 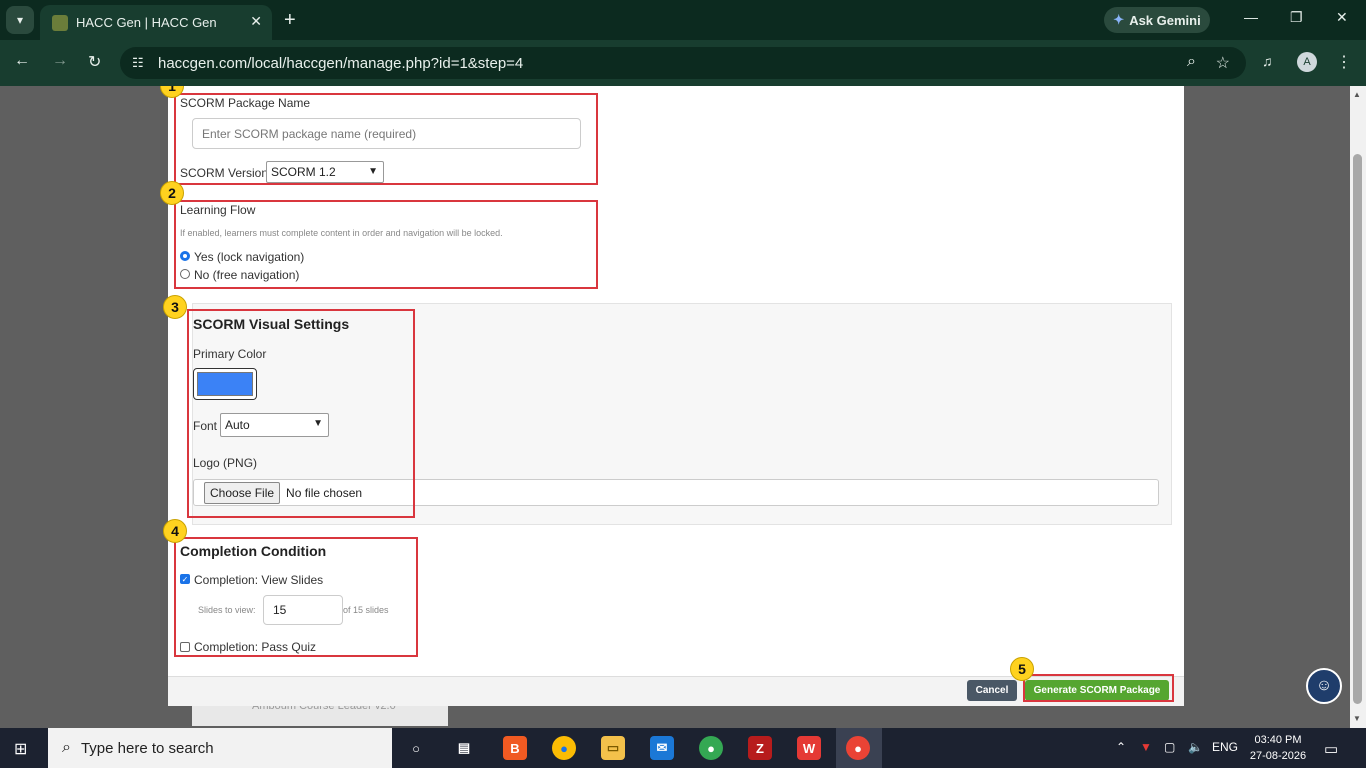 I want to click on tab-haccgen: HACC Gen | HACC Gen ✕, so click(x=156, y=22).